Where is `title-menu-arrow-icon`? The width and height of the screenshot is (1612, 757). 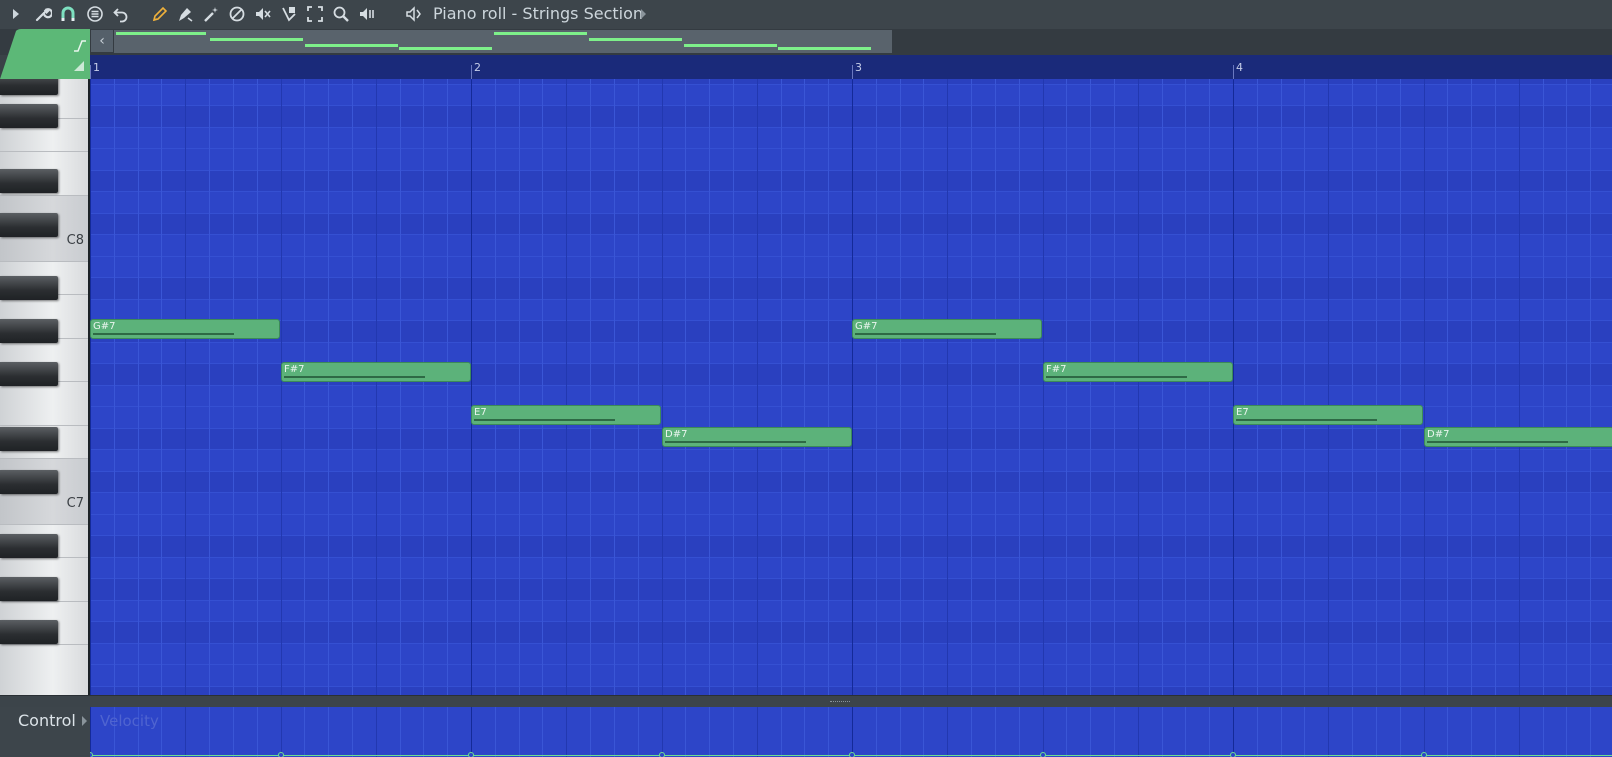 title-menu-arrow-icon is located at coordinates (643, 14).